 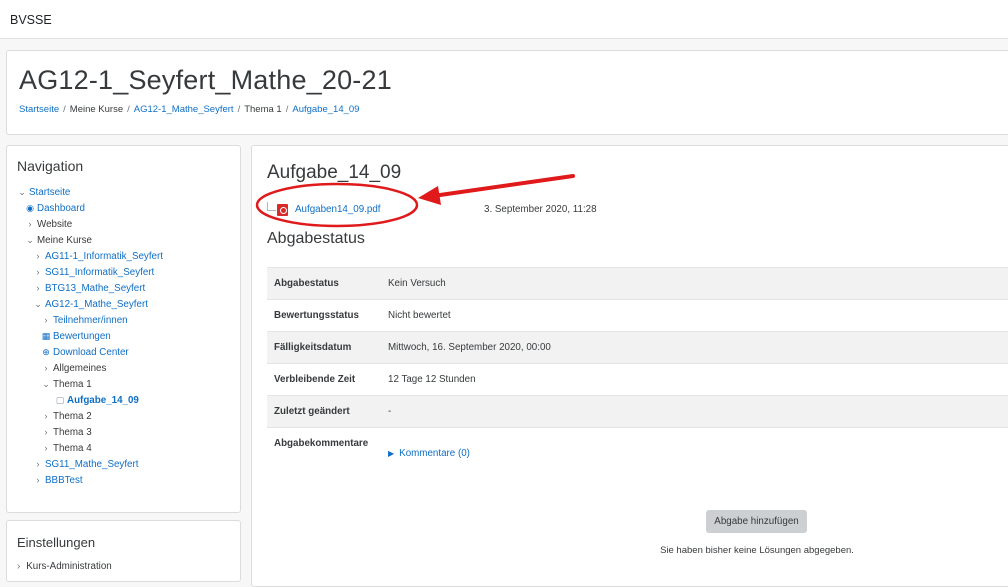 What do you see at coordinates (316, 238) in the screenshot?
I see `submission-status-heading: Abgabestatus` at bounding box center [316, 238].